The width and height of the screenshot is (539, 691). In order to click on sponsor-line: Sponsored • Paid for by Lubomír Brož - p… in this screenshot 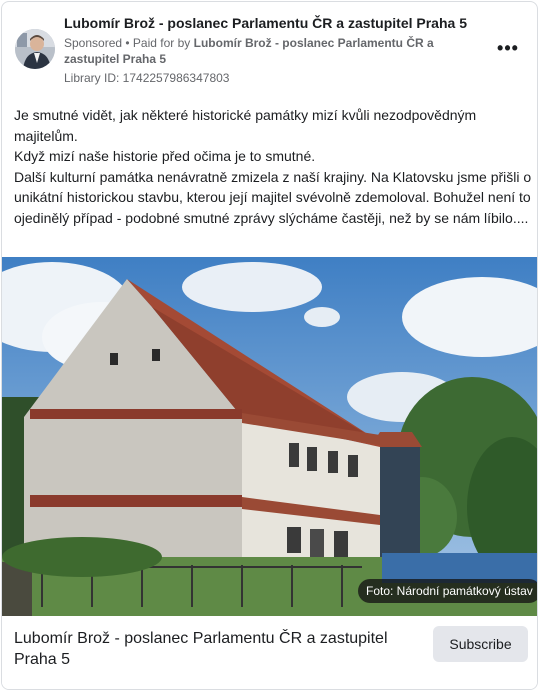, I will do `click(274, 51)`.